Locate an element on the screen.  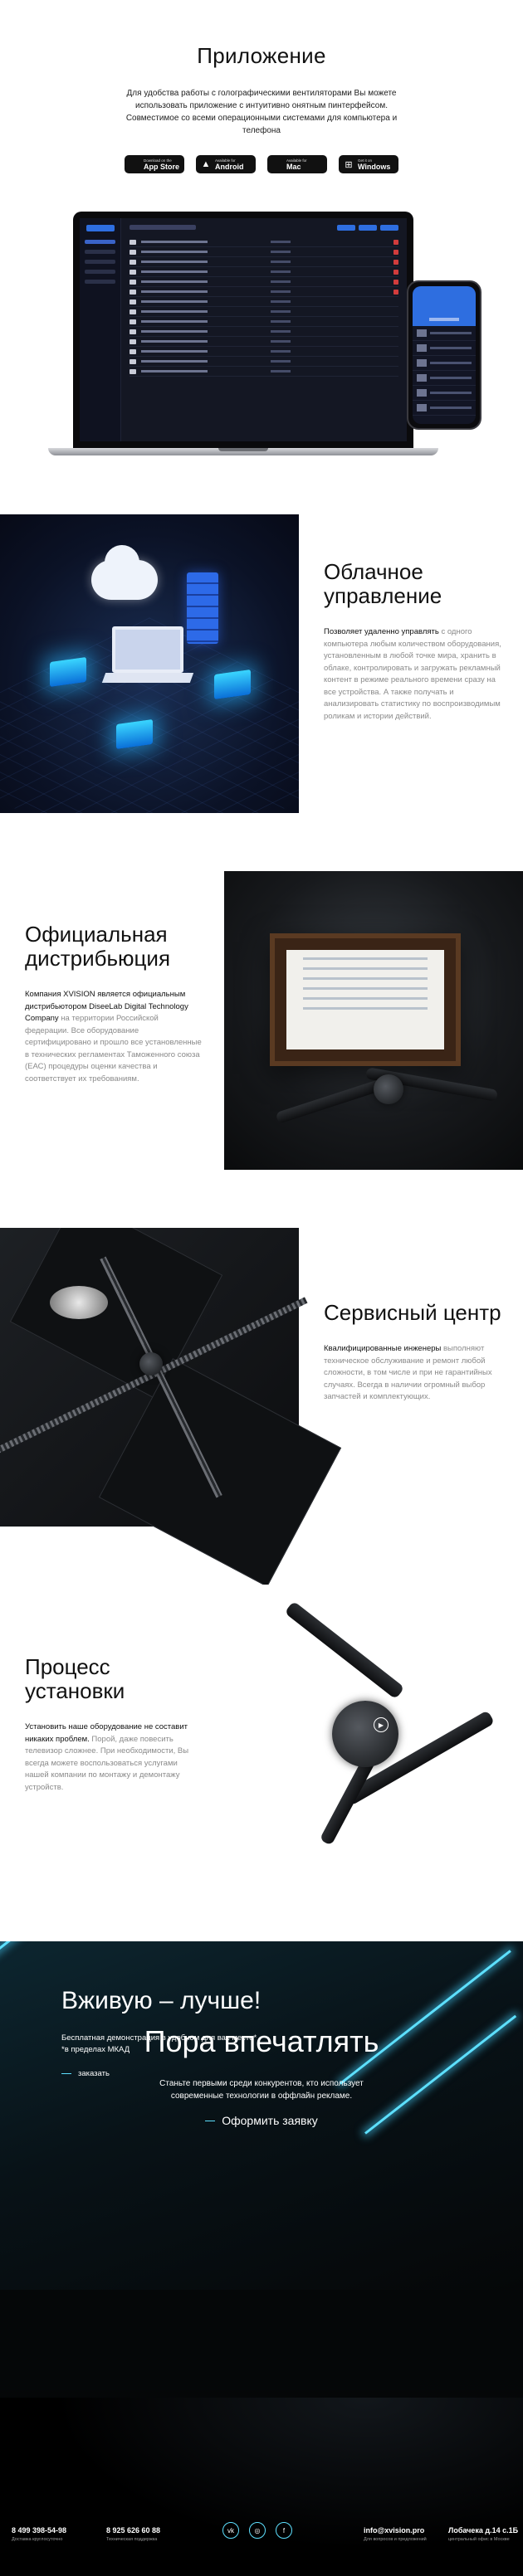
install-title: Процесс установки is located at coordinates (75, 1678).